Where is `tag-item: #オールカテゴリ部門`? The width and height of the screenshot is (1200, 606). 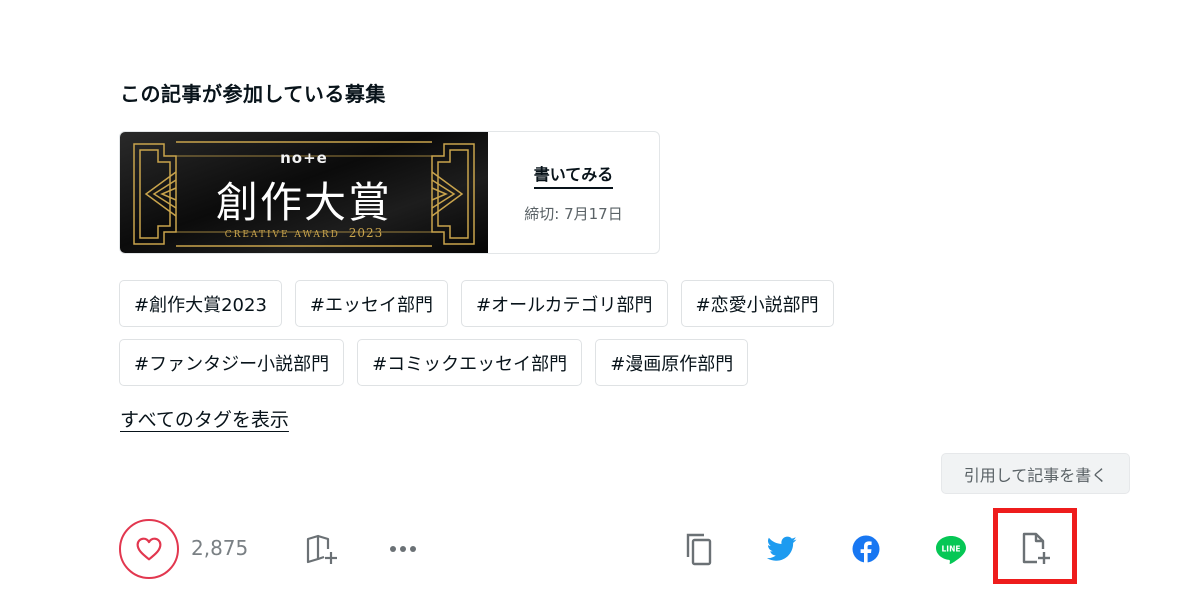
tag-item: #オールカテゴリ部門 is located at coordinates (564, 303).